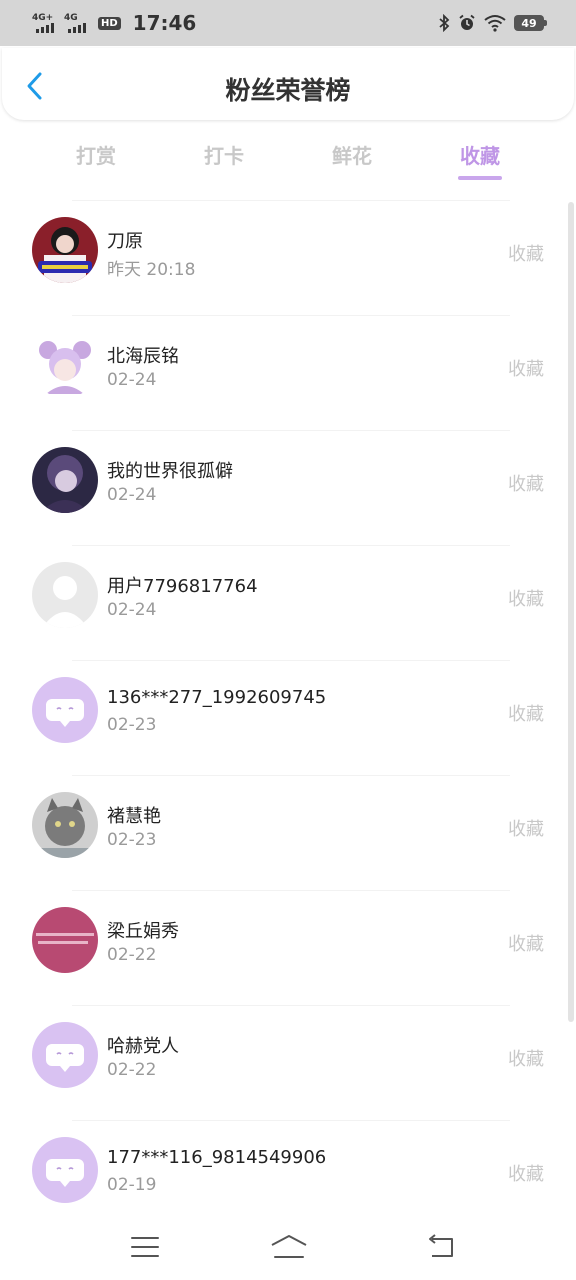  I want to click on signal-4g-icon: 4G, so click(77, 23).